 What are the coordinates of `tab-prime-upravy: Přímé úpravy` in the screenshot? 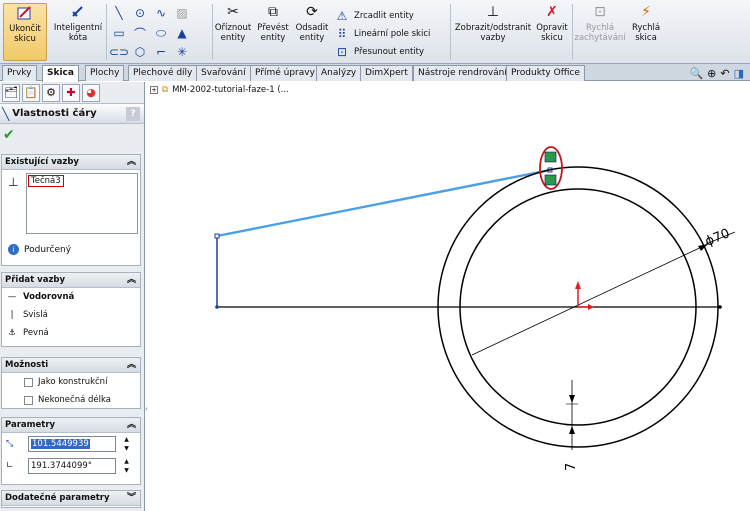 It's located at (285, 73).